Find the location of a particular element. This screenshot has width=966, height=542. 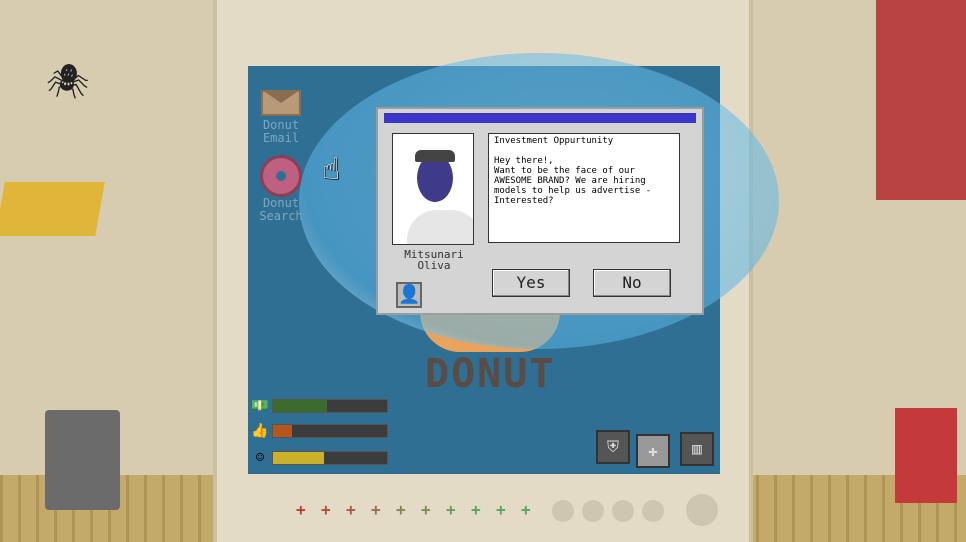

shield-icon: ⛨ is located at coordinates (613, 447).